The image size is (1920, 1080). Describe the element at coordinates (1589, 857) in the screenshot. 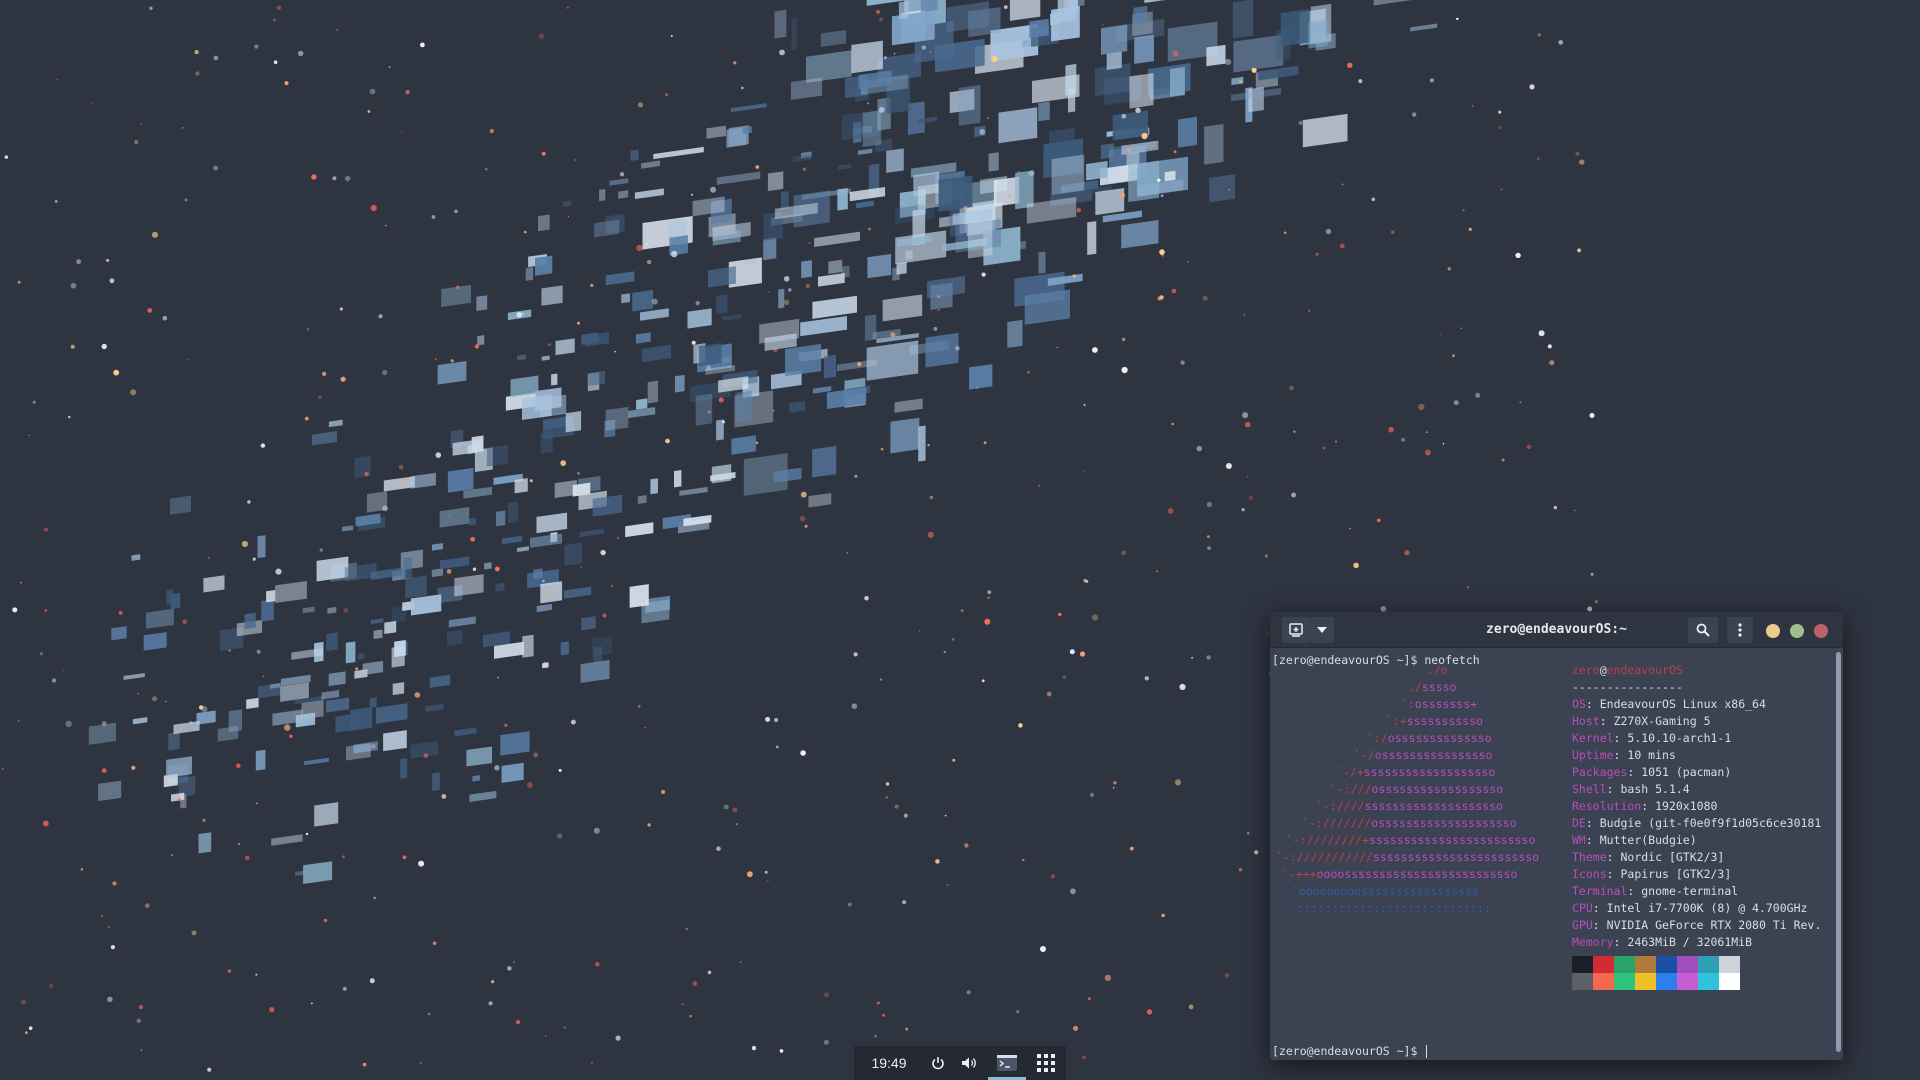

I see `info-key: Theme` at that location.